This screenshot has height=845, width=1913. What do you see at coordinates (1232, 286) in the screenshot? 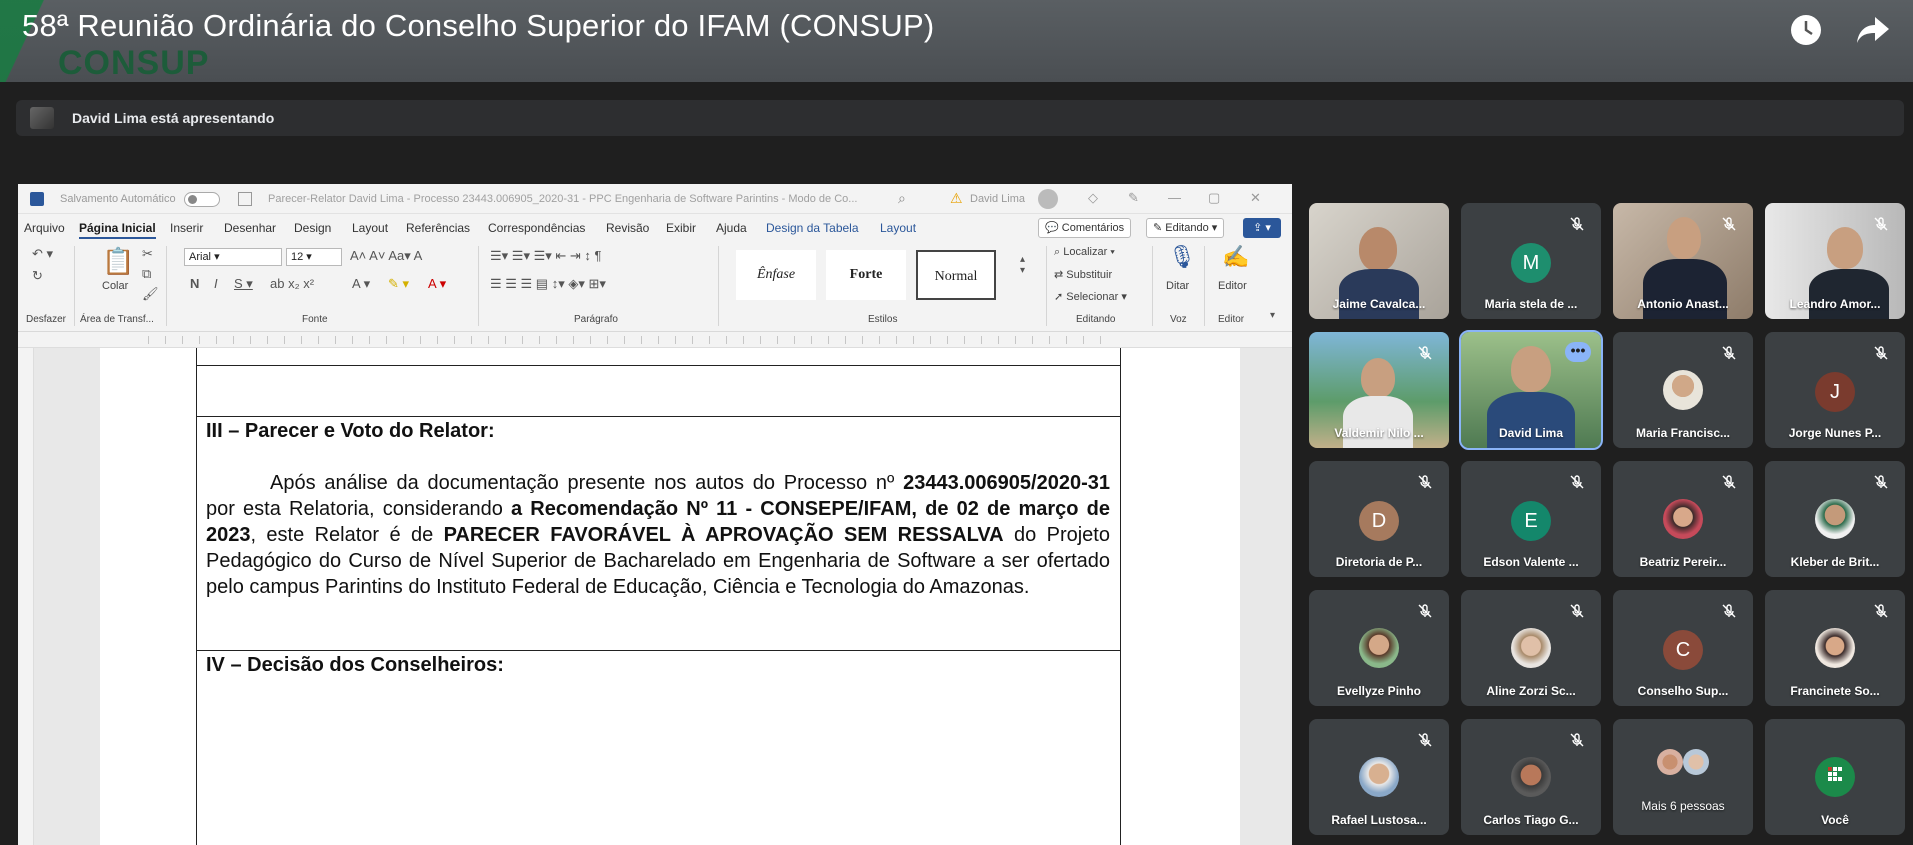
I see `editor-button-label: Editor` at bounding box center [1232, 286].